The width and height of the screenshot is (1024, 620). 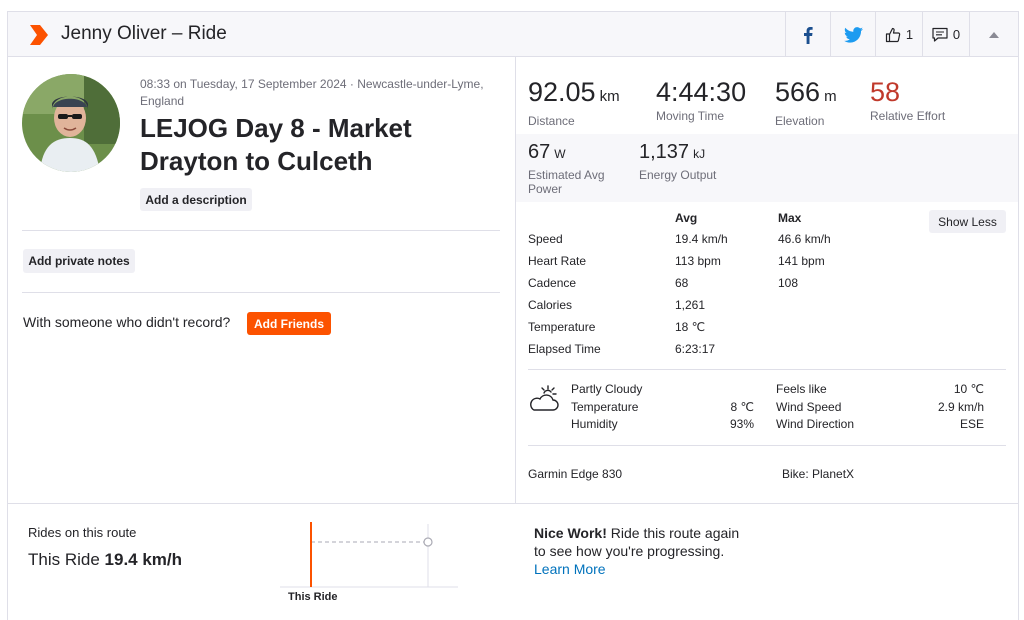 What do you see at coordinates (798, 92) in the screenshot?
I see `elevation-value: 566` at bounding box center [798, 92].